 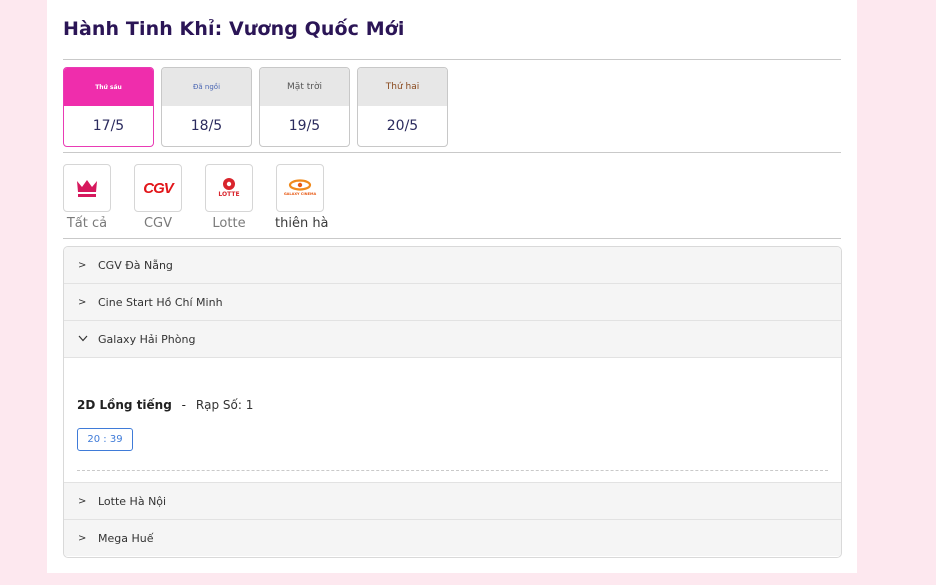 What do you see at coordinates (206, 87) in the screenshot?
I see `date-day-label: Đã ngồi` at bounding box center [206, 87].